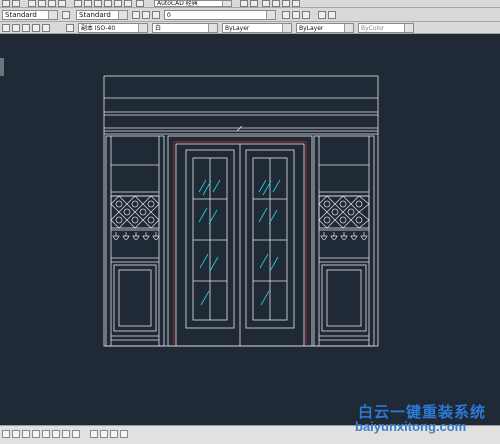 The height and width of the screenshot is (444, 500). Describe the element at coordinates (66, 434) in the screenshot. I see `osnap-icon` at that location.